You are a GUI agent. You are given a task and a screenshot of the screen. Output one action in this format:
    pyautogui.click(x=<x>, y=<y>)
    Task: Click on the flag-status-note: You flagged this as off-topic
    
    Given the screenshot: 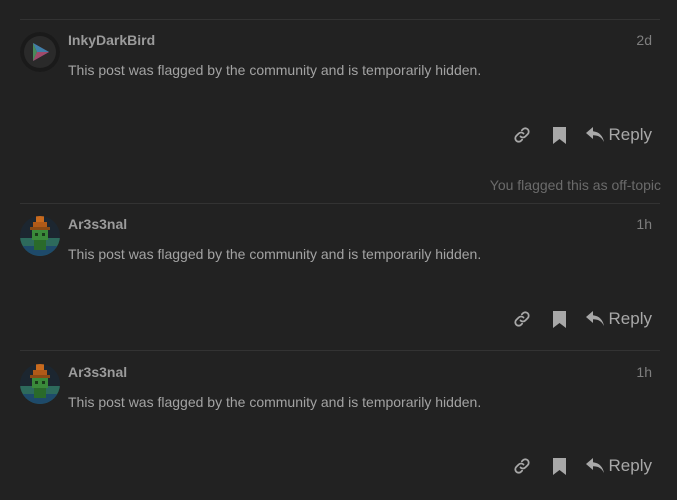 What is the action you would take?
    pyautogui.click(x=575, y=185)
    